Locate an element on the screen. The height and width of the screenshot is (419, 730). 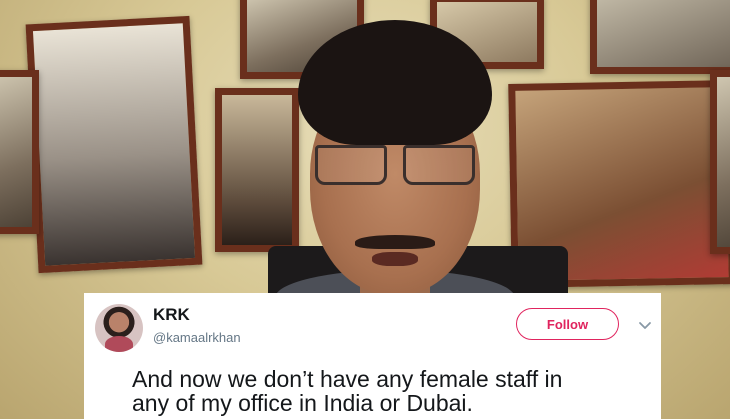
glasses is located at coordinates (395, 165).